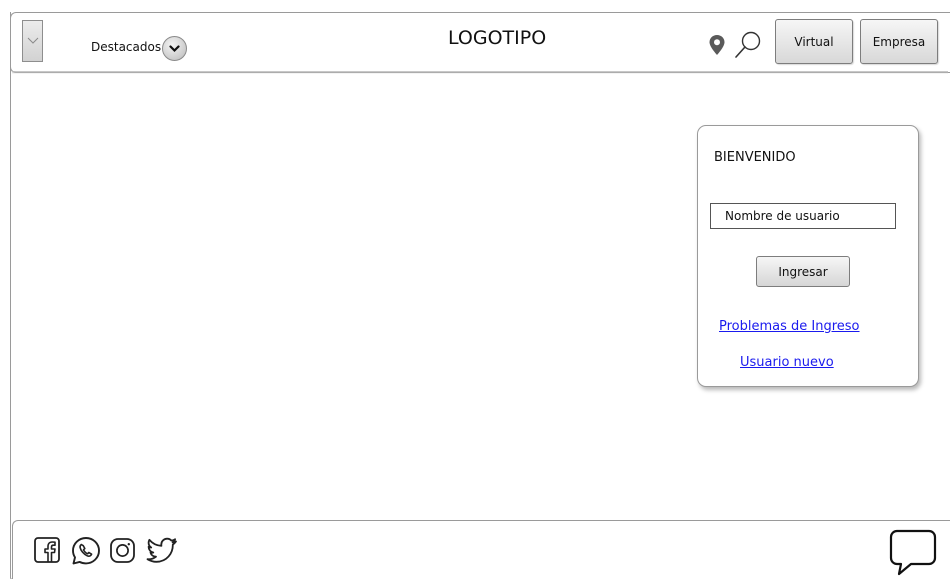  What do you see at coordinates (803, 216) in the screenshot?
I see `username-input` at bounding box center [803, 216].